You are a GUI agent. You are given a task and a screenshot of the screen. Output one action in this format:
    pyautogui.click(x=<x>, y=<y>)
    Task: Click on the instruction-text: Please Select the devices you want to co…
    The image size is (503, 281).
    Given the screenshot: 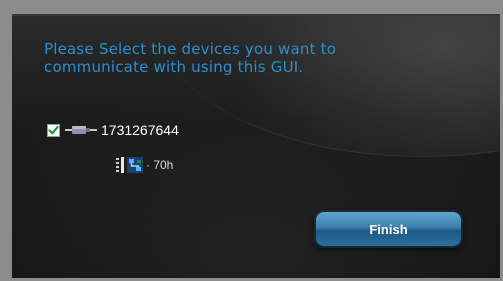 What is the action you would take?
    pyautogui.click(x=190, y=58)
    